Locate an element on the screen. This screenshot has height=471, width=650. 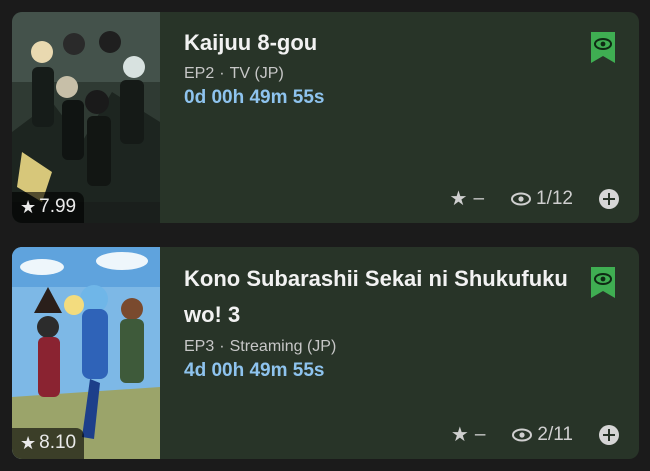
watch-progress: 2/11 is located at coordinates (542, 435).